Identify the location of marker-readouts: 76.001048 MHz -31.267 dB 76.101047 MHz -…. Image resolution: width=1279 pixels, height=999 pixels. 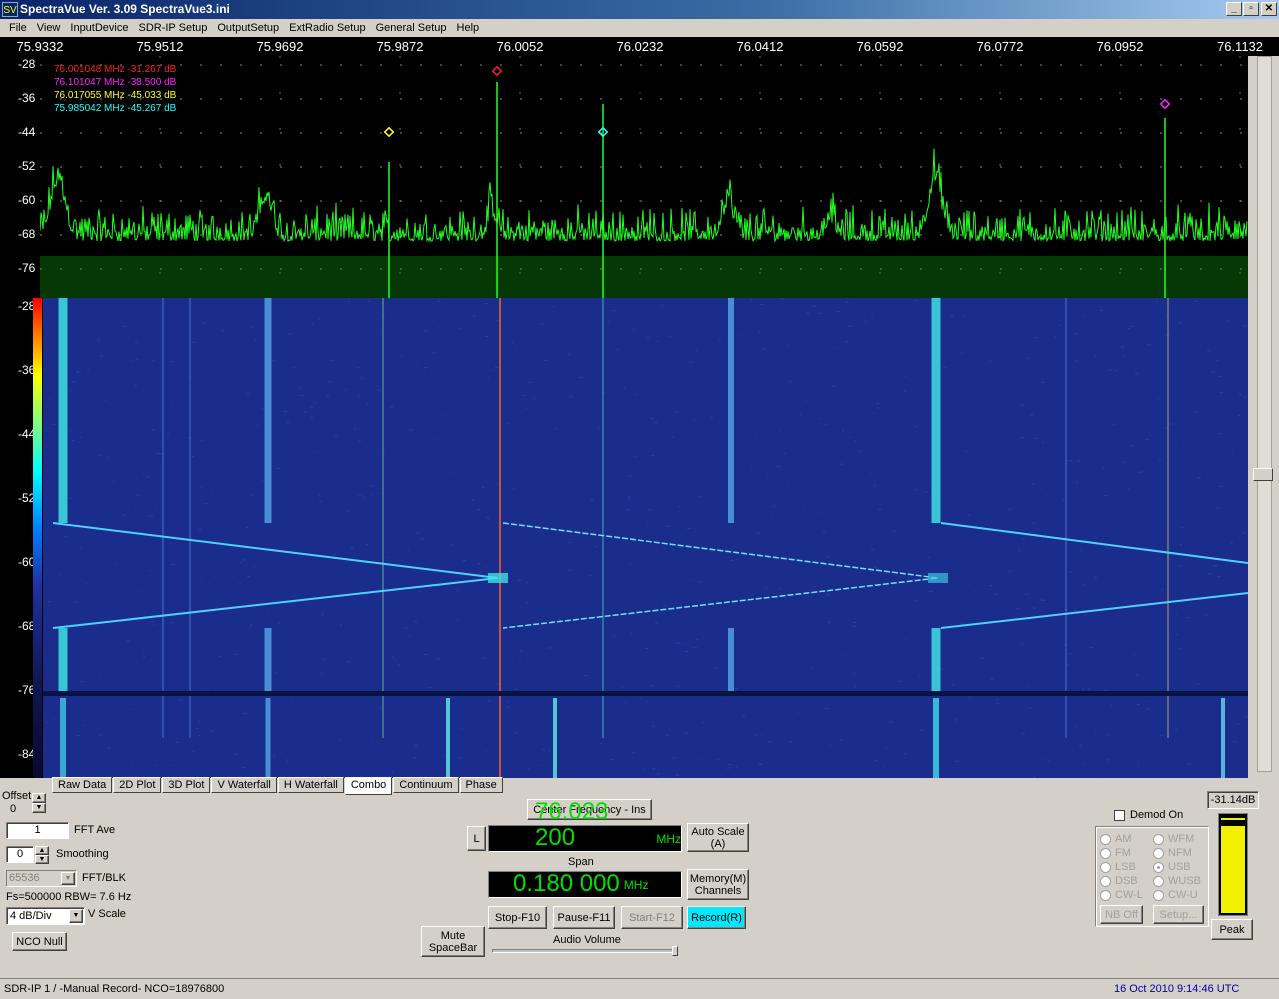
(115, 89).